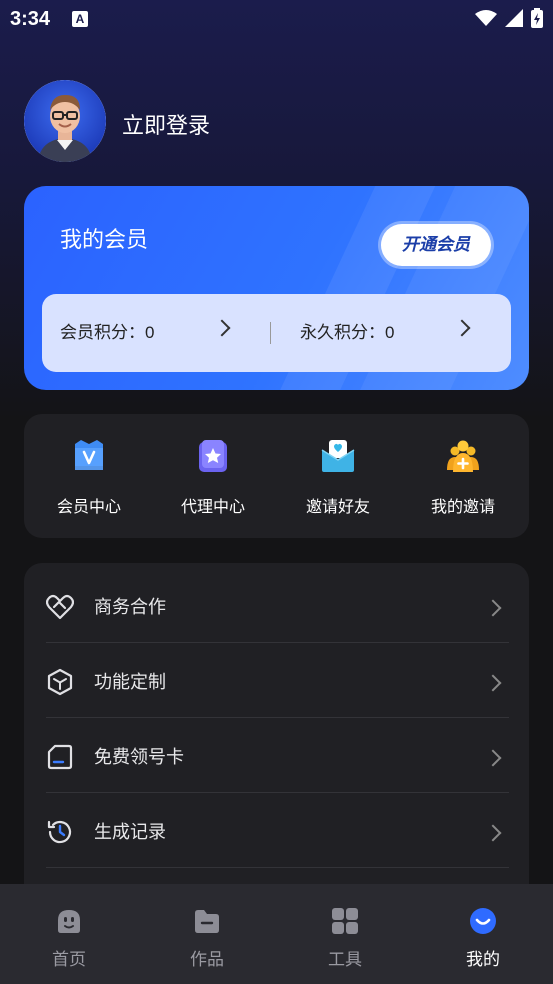 The width and height of the screenshot is (553, 984). I want to click on star-square-icon, so click(213, 456).